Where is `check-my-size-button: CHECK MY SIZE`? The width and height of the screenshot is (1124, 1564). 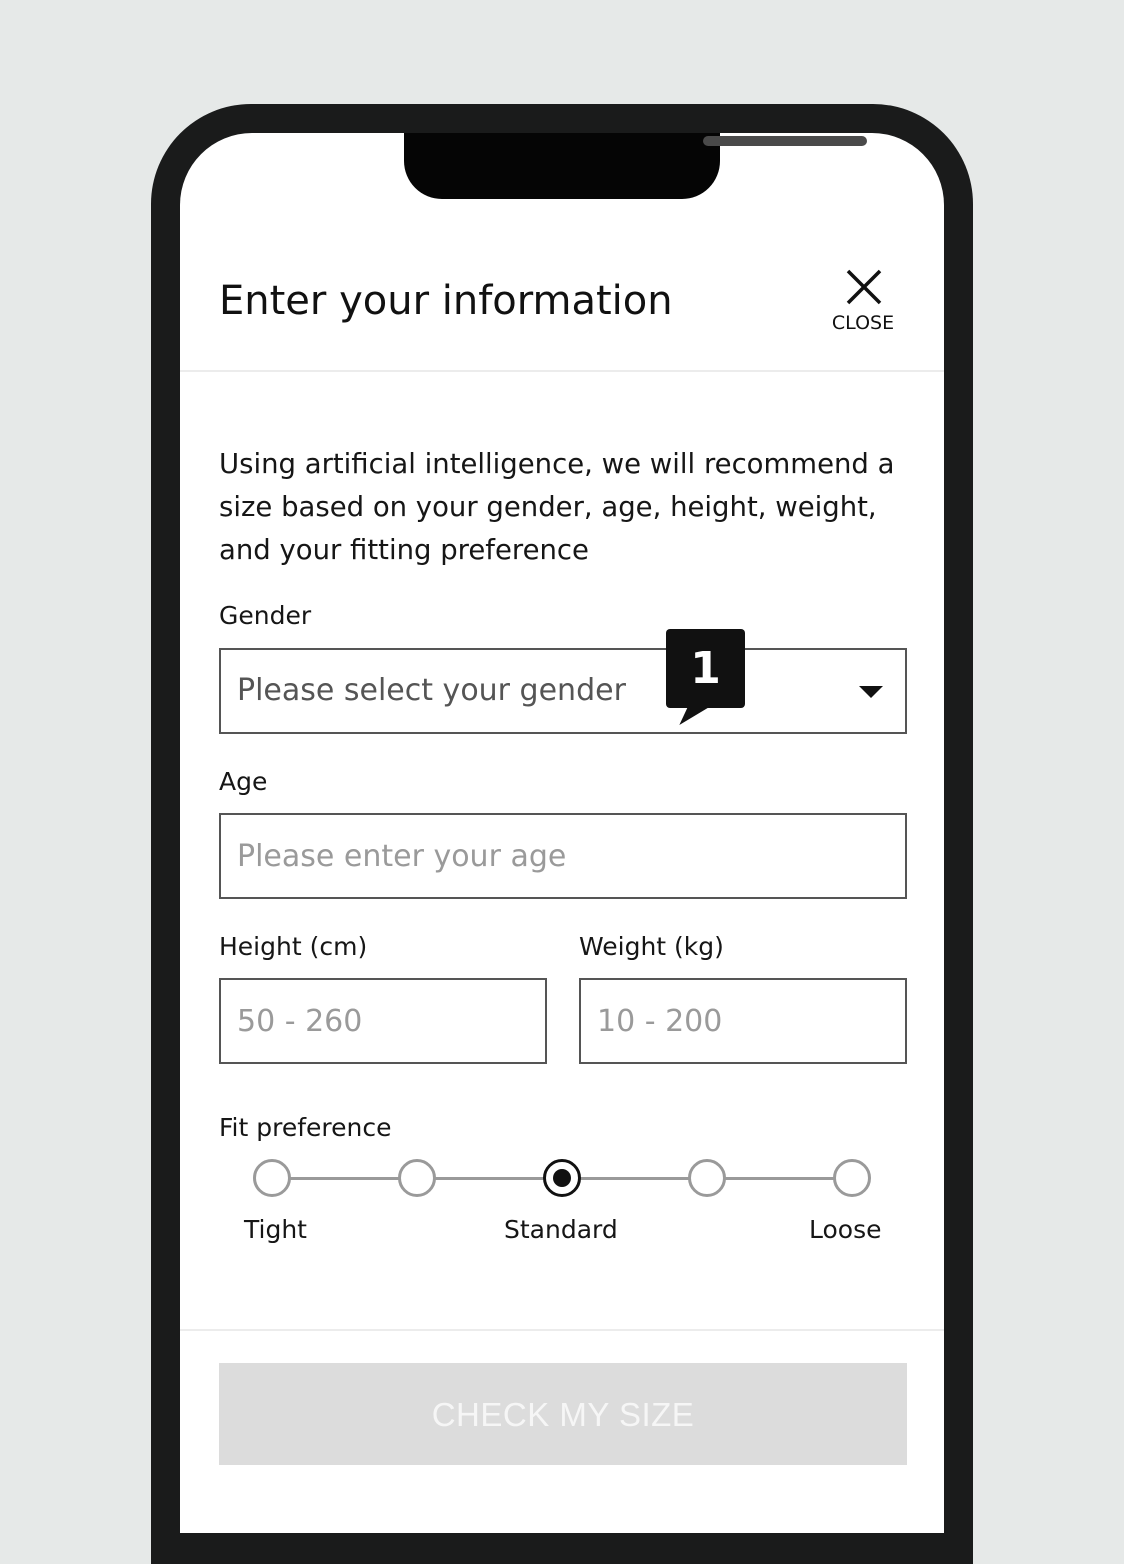 check-my-size-button: CHECK MY SIZE is located at coordinates (563, 1414).